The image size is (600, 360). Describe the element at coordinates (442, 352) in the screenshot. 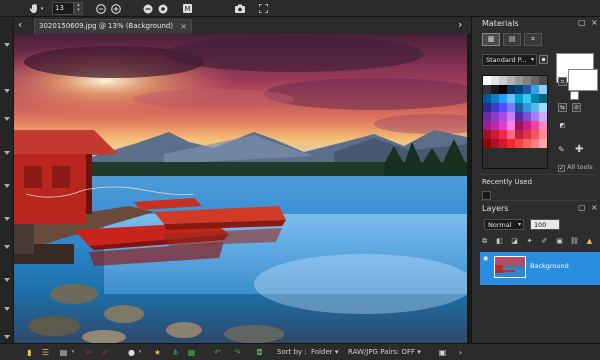

I see `panel-toggle-icon: ▣` at that location.